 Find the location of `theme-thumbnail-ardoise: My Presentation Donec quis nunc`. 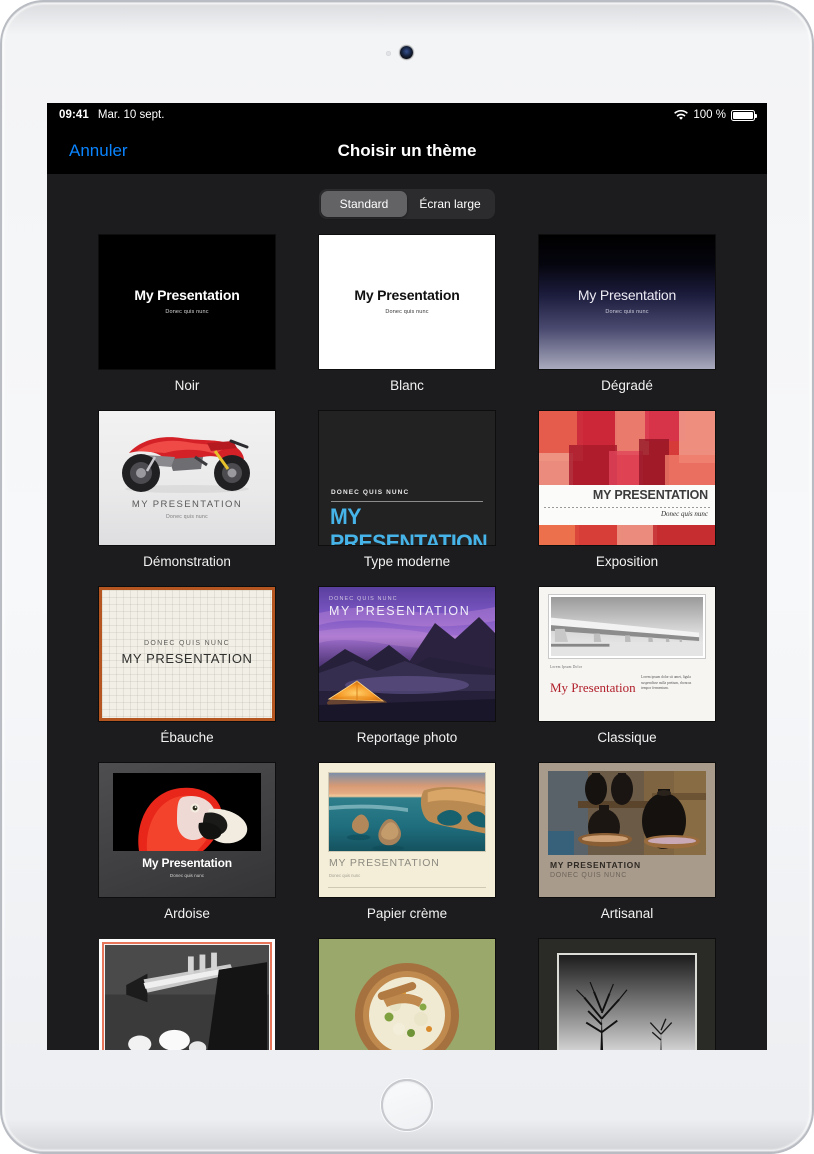

theme-thumbnail-ardoise: My Presentation Donec quis nunc is located at coordinates (187, 830).